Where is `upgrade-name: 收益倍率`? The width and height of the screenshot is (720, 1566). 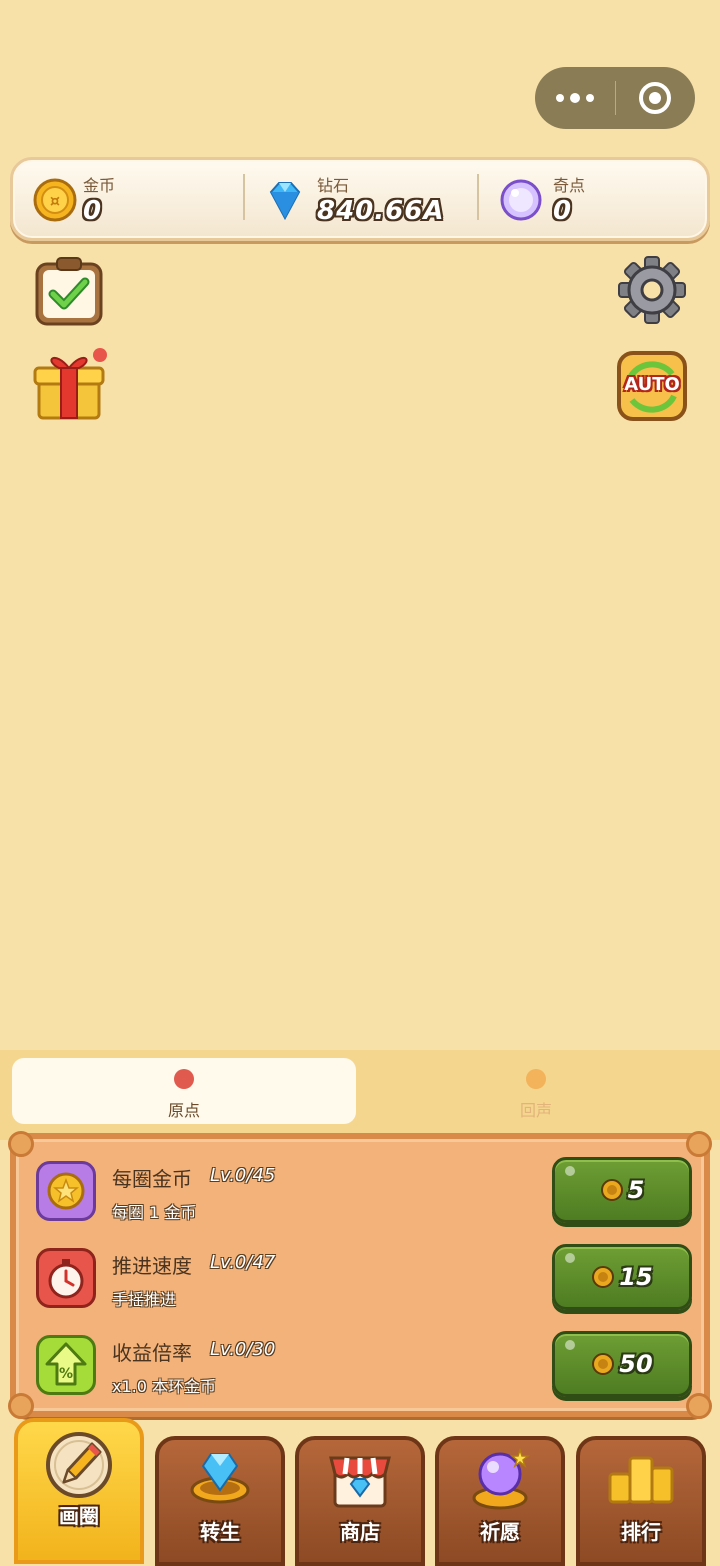
upgrade-name: 收益倍率 is located at coordinates (152, 1353).